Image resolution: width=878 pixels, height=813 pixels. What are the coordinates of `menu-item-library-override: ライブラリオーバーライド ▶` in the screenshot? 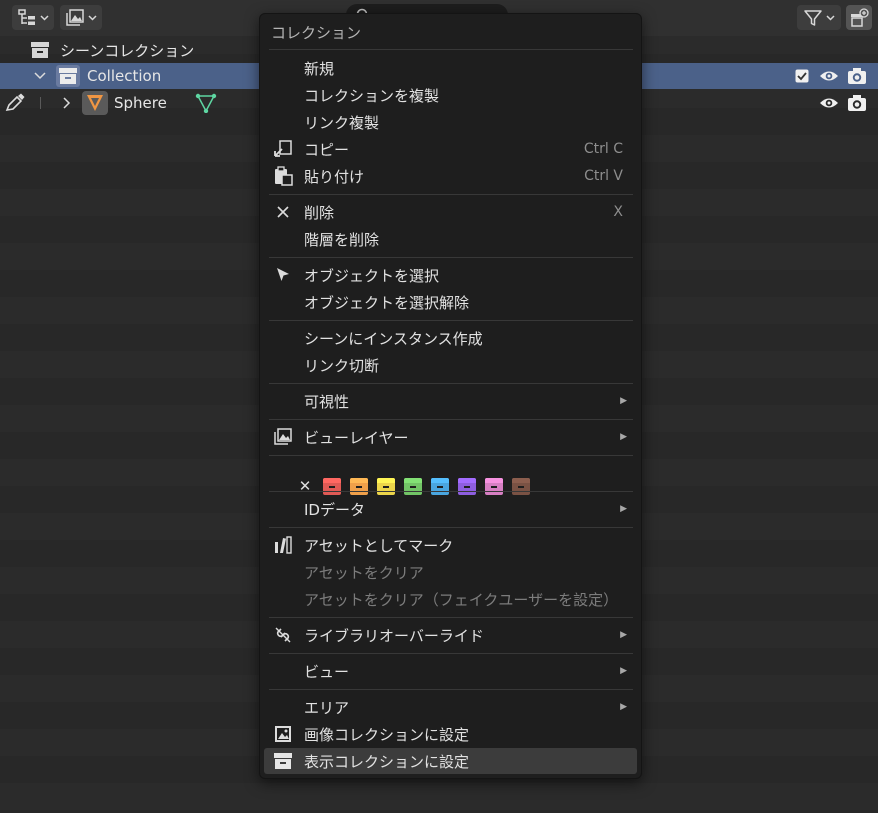 It's located at (450, 635).